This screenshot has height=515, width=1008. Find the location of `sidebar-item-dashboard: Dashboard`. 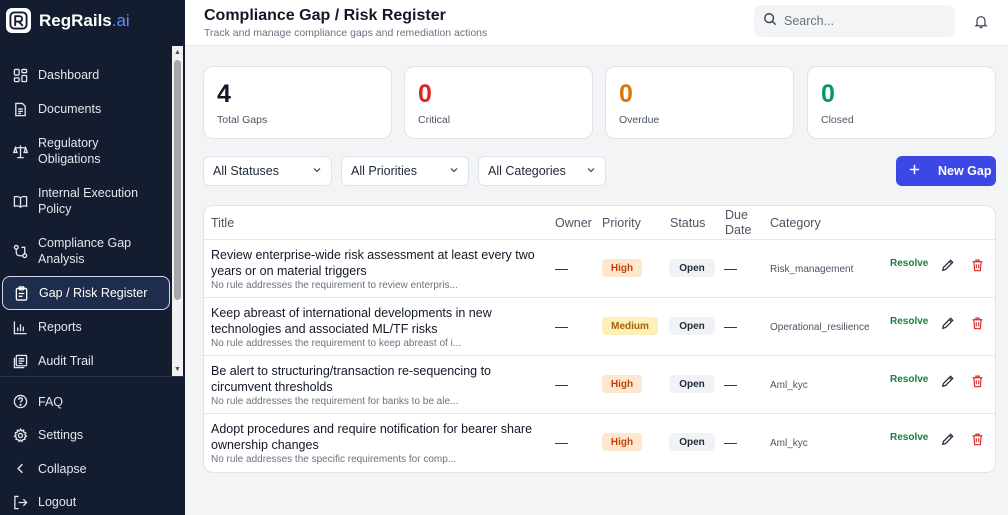

sidebar-item-dashboard: Dashboard is located at coordinates (86, 75).